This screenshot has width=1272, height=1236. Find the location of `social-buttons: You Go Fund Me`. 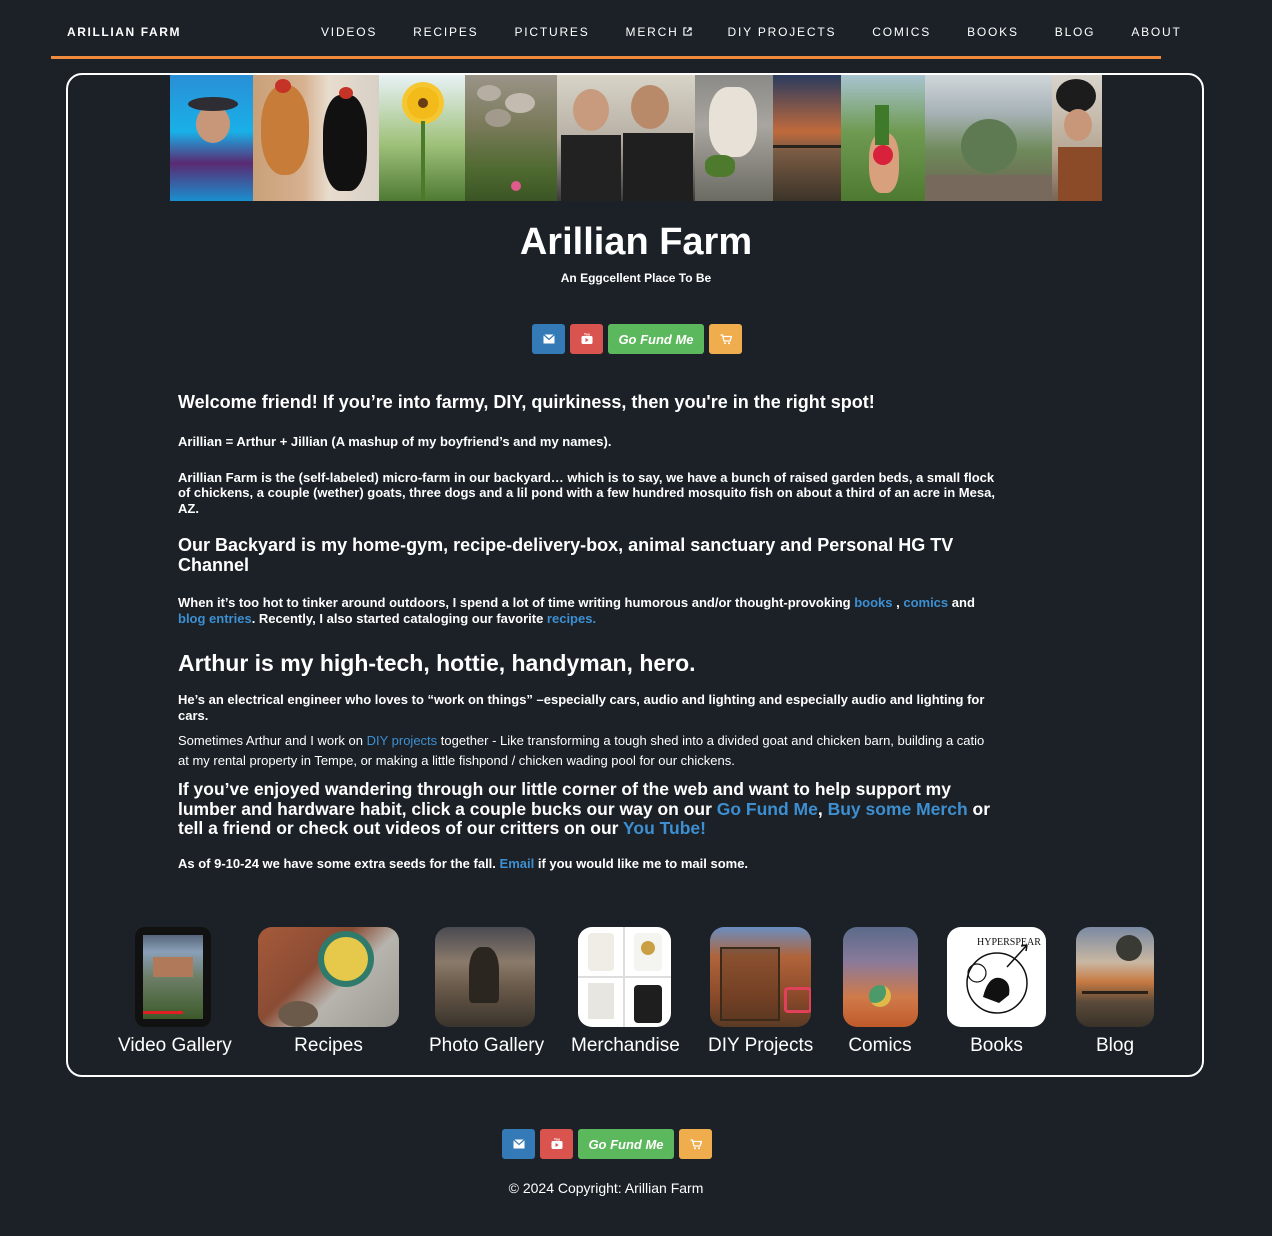

social-buttons: You Go Fund Me is located at coordinates (637, 339).